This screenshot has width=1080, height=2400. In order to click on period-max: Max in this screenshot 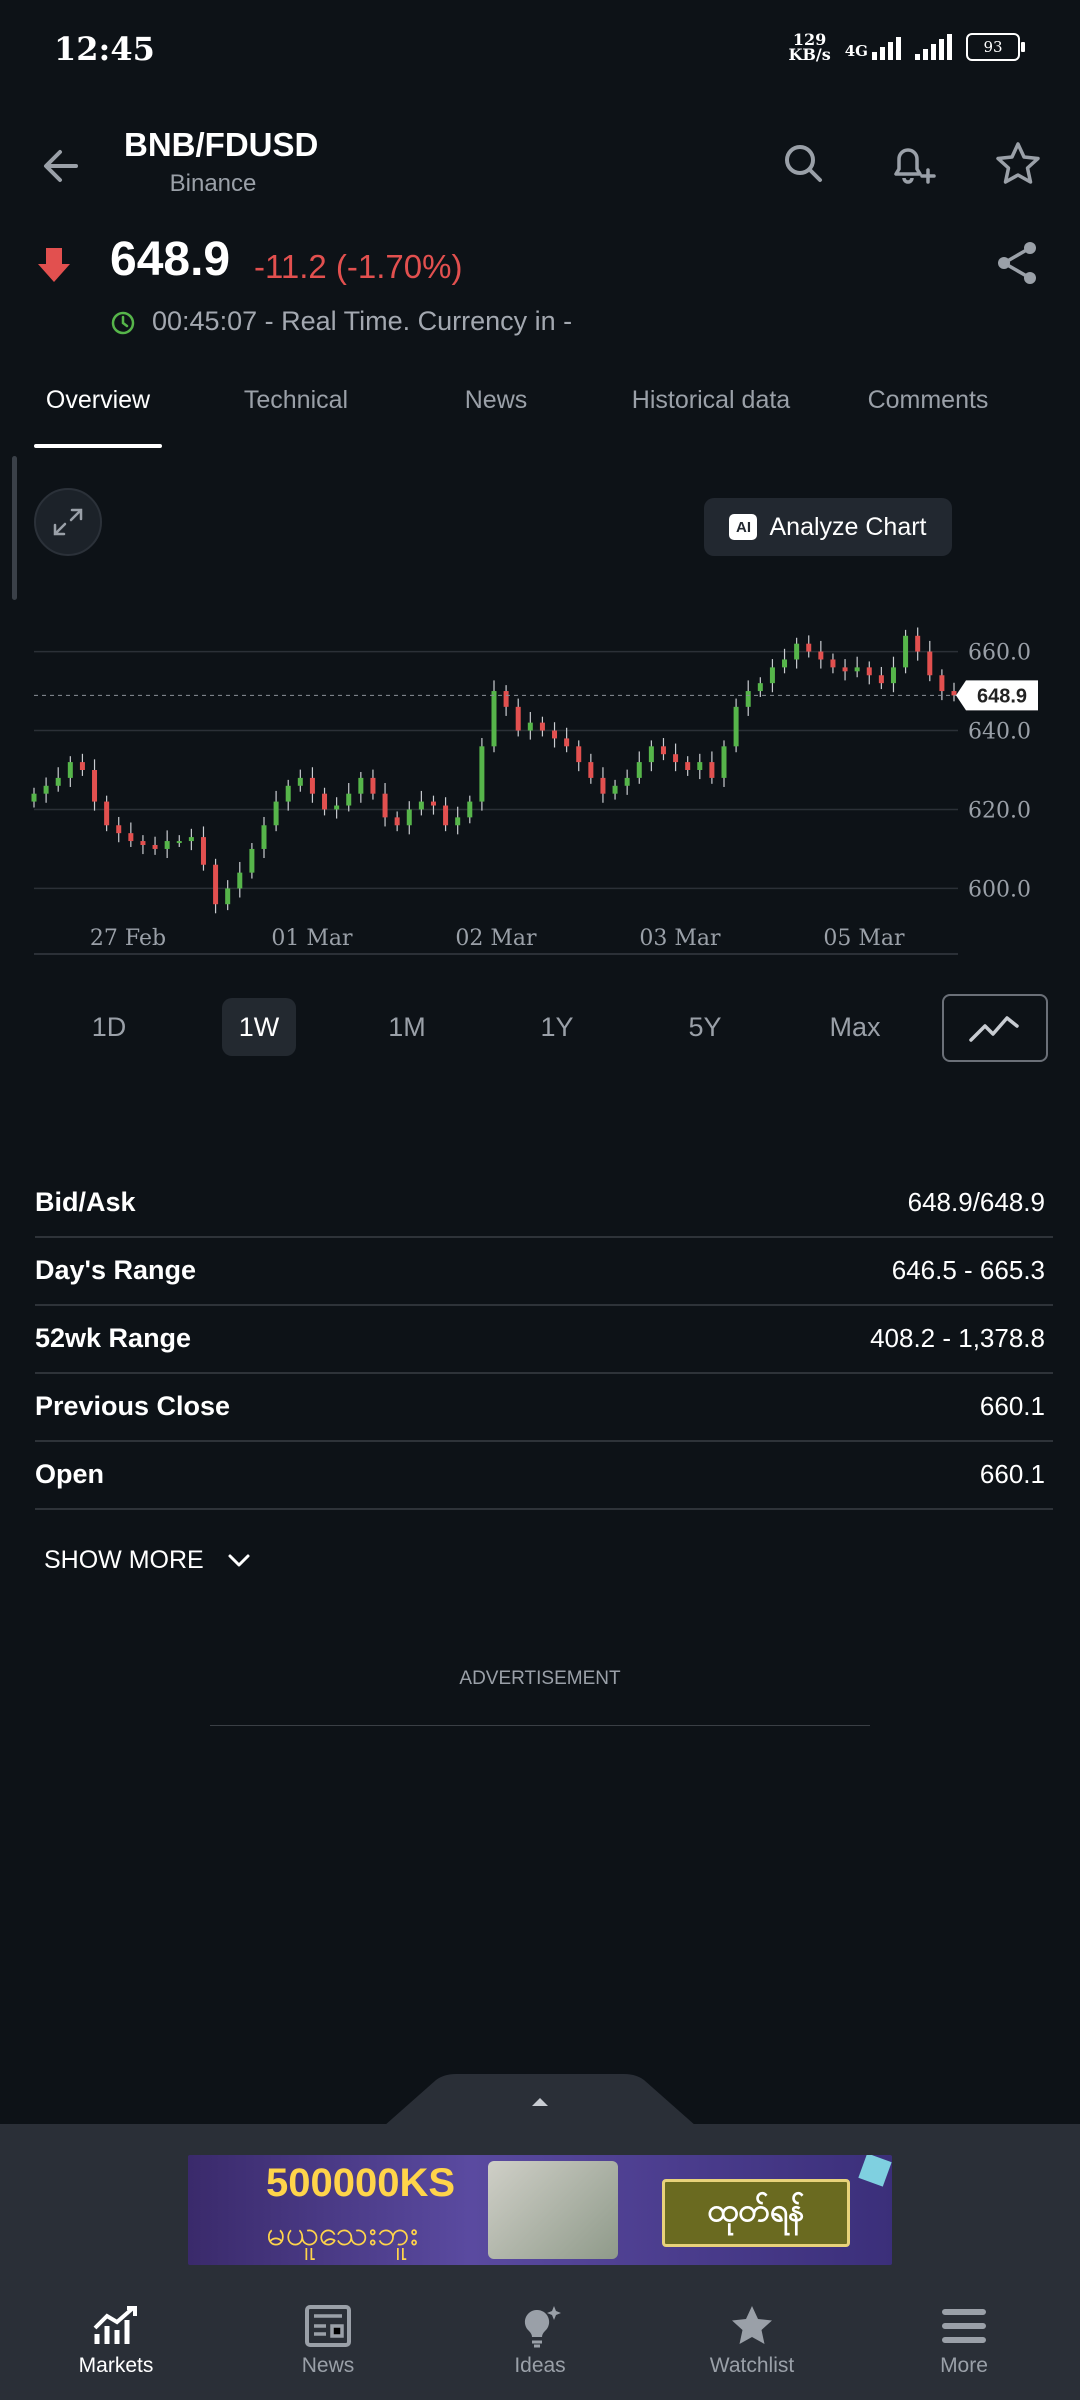, I will do `click(855, 1027)`.